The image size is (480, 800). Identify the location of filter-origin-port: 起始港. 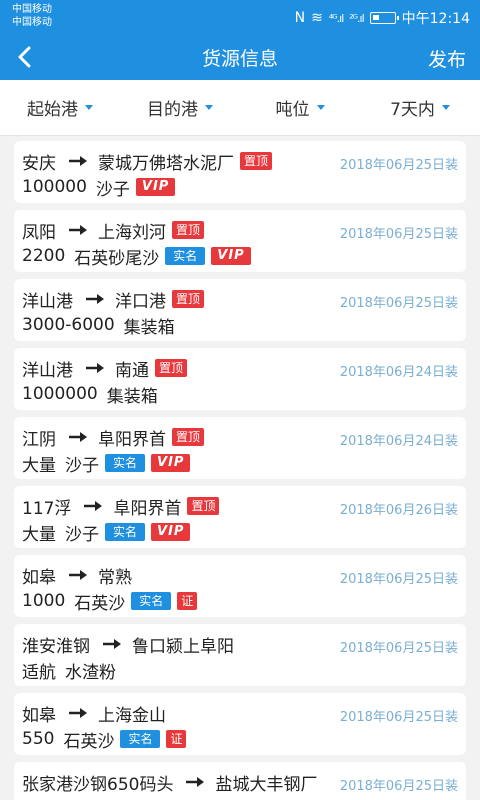
(60, 107).